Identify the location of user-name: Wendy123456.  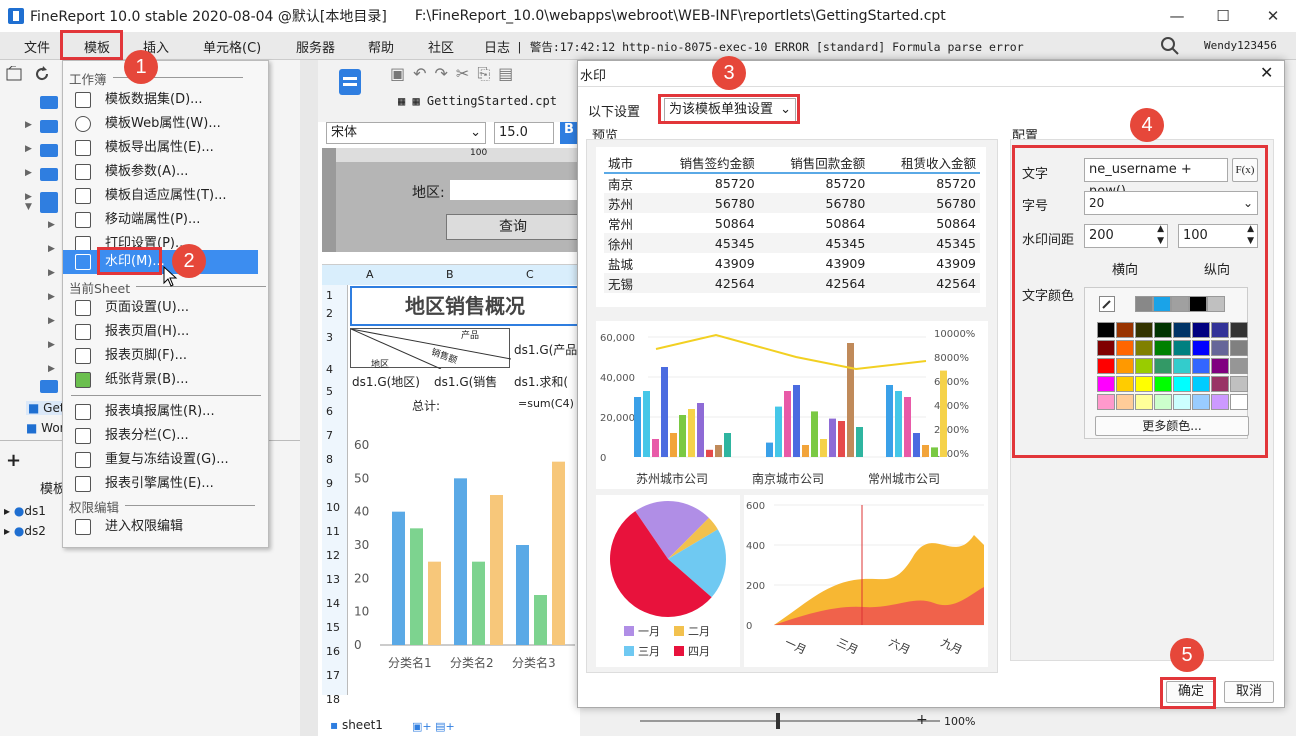
(1240, 45).